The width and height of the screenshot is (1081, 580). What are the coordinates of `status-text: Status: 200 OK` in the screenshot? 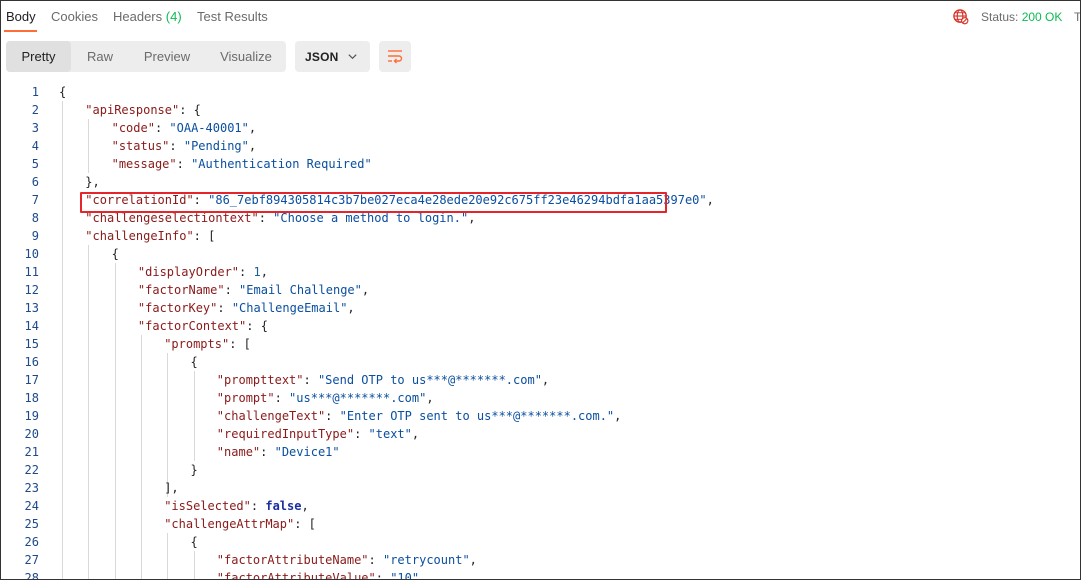 It's located at (1021, 17).